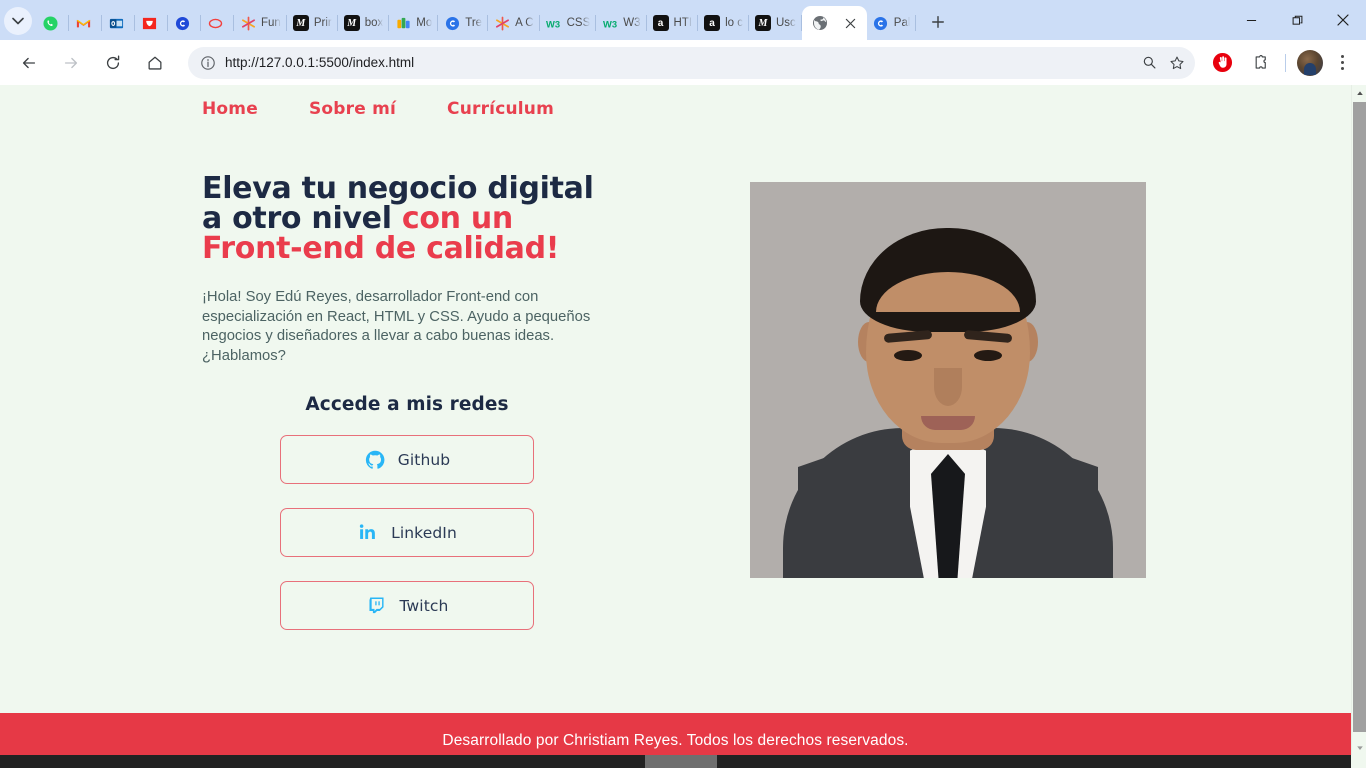 This screenshot has height=768, width=1366. Describe the element at coordinates (452, 23) in the screenshot. I see `coursera-icon` at that location.